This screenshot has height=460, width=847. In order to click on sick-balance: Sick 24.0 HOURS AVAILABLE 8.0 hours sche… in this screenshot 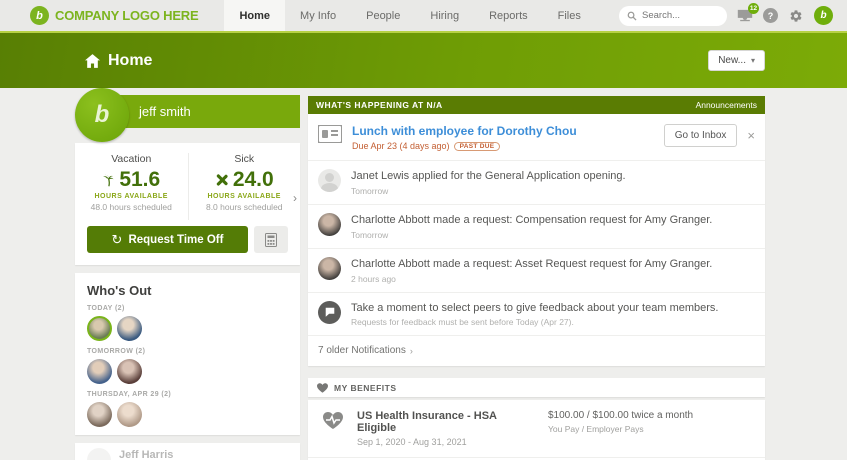, I will do `click(244, 186)`.